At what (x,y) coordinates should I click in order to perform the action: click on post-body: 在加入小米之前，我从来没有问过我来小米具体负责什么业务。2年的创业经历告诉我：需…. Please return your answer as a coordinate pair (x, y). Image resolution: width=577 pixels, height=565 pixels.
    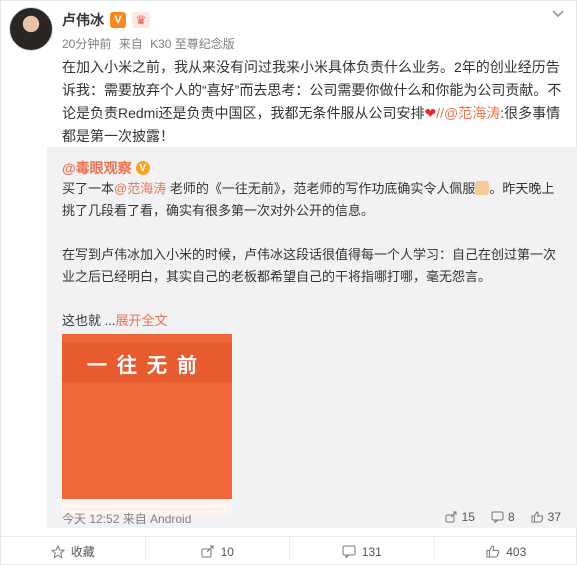
    Looking at the image, I should click on (315, 102).